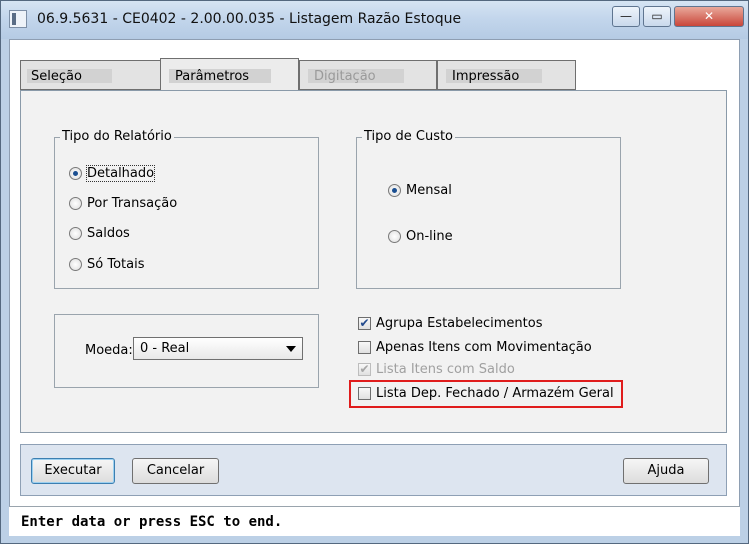 The width and height of the screenshot is (749, 544). I want to click on tab-label: Seleção, so click(56, 76).